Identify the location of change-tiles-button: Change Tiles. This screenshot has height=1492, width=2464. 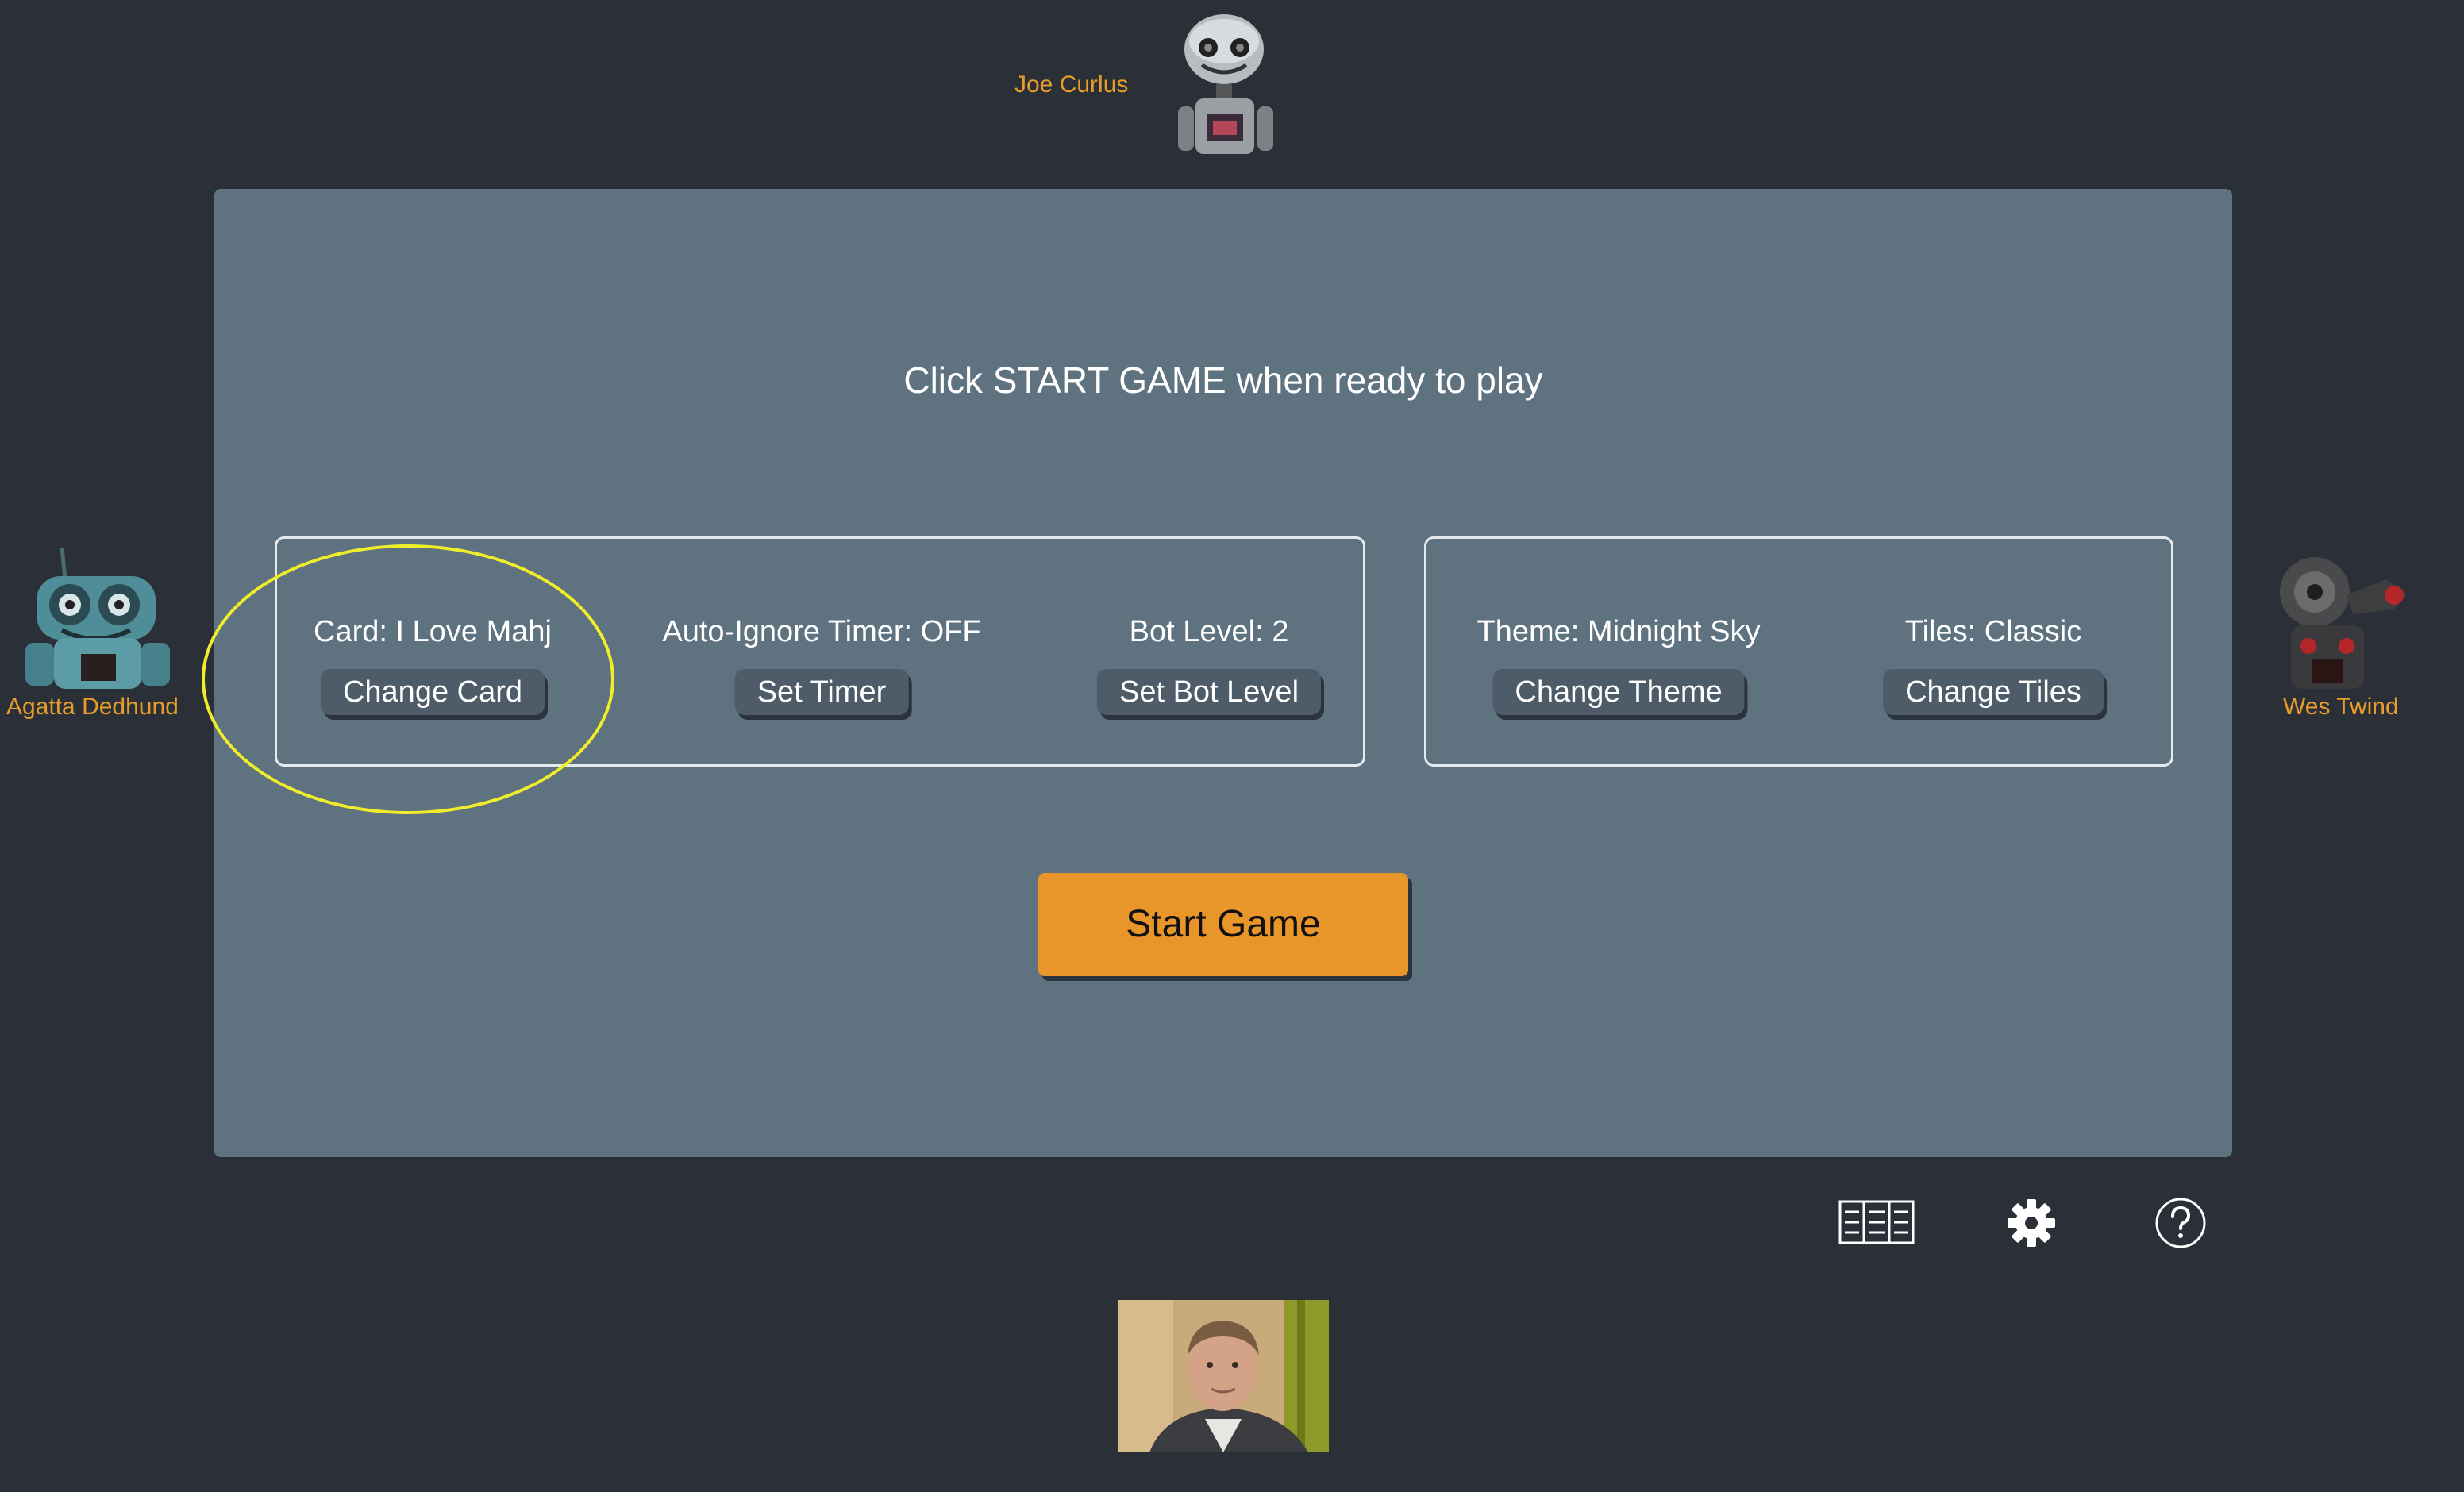
(1993, 692).